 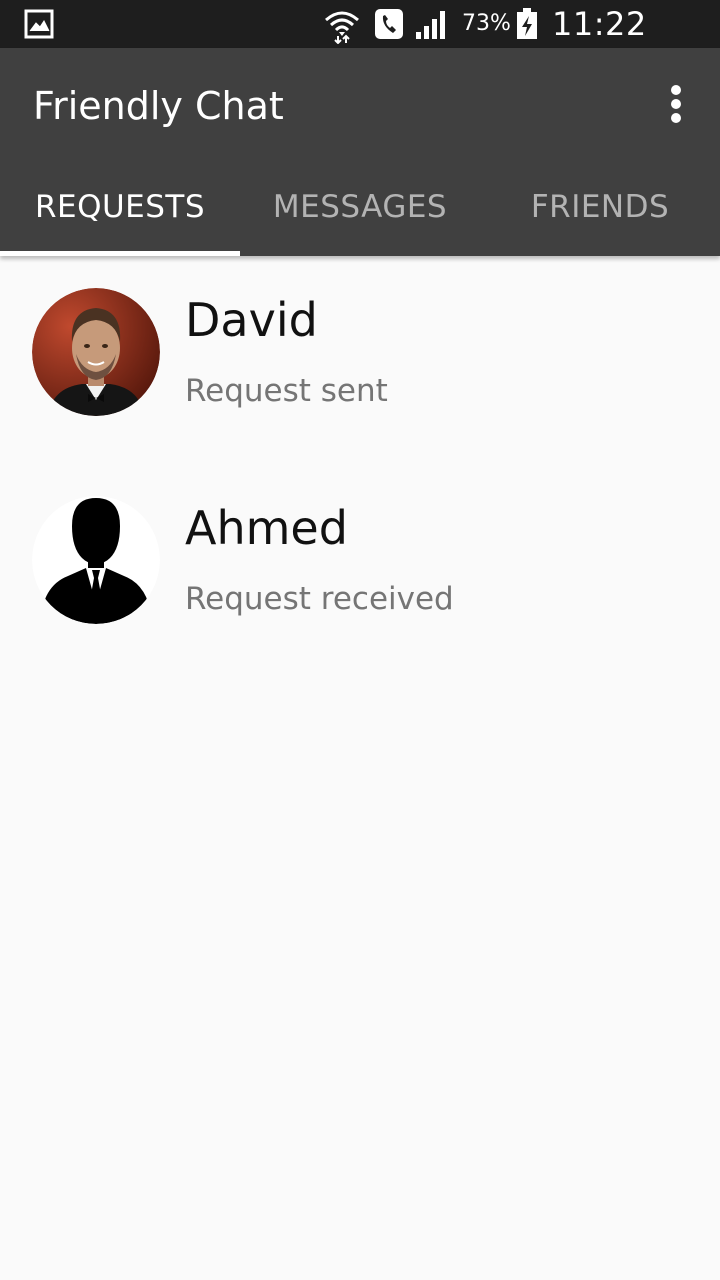 I want to click on wifi-icon, so click(x=342, y=27).